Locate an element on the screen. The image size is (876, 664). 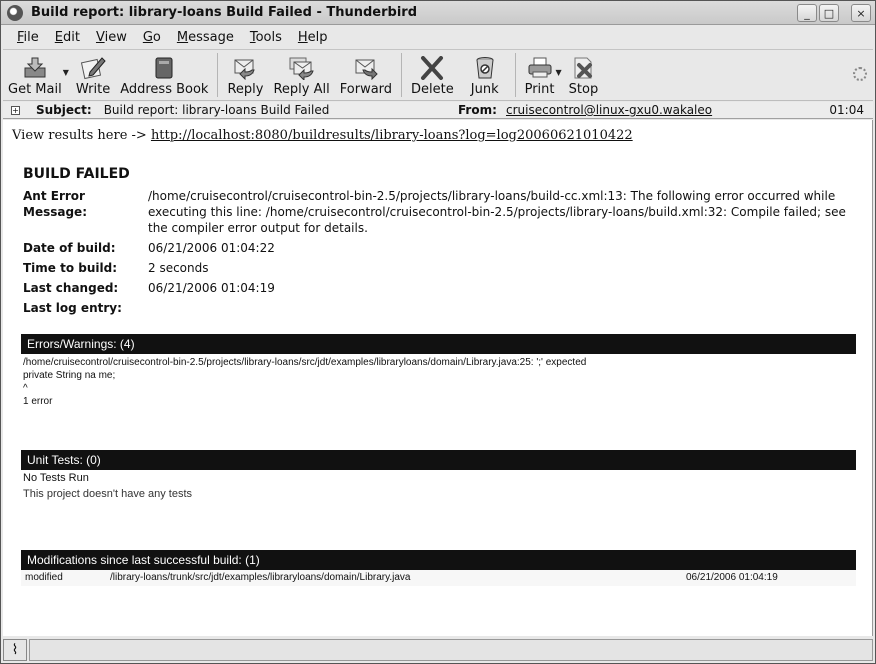
build-status-heading: BUILD FAILED is located at coordinates (76, 174).